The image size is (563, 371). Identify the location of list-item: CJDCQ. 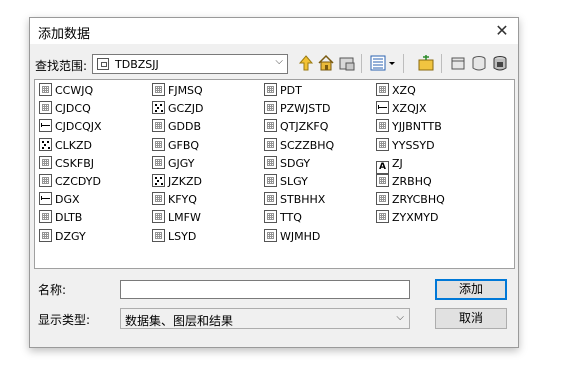
(65, 109).